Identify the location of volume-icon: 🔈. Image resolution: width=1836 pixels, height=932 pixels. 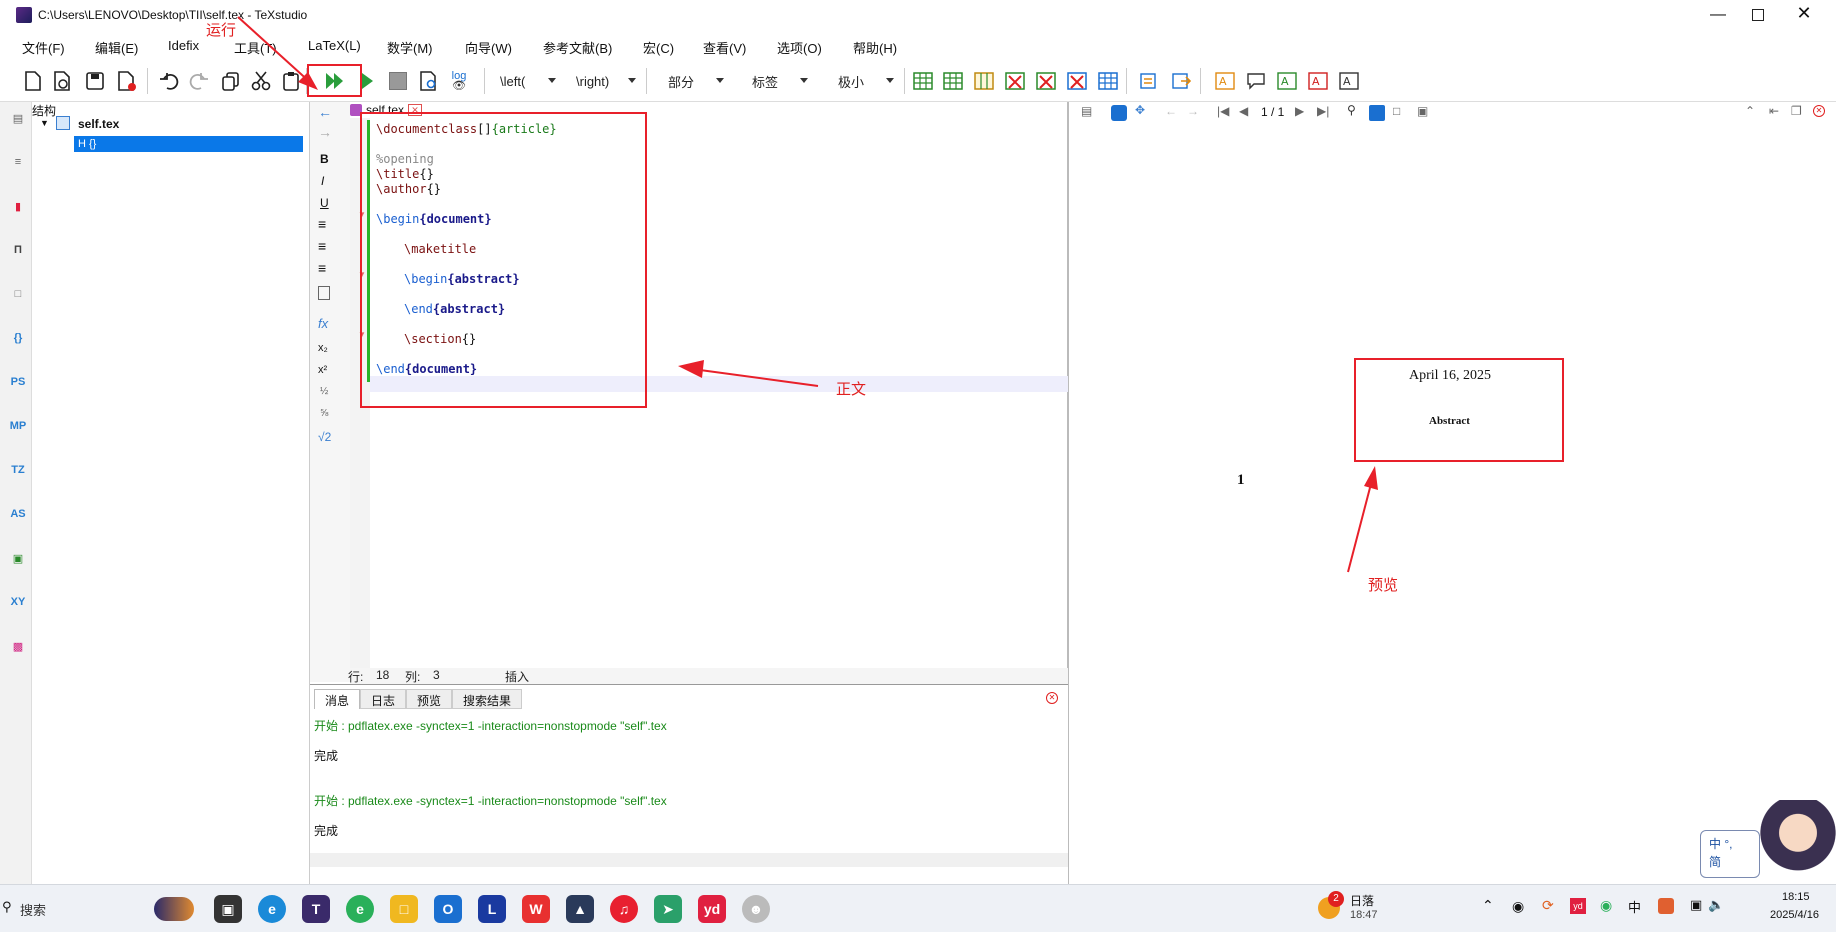
(1716, 905).